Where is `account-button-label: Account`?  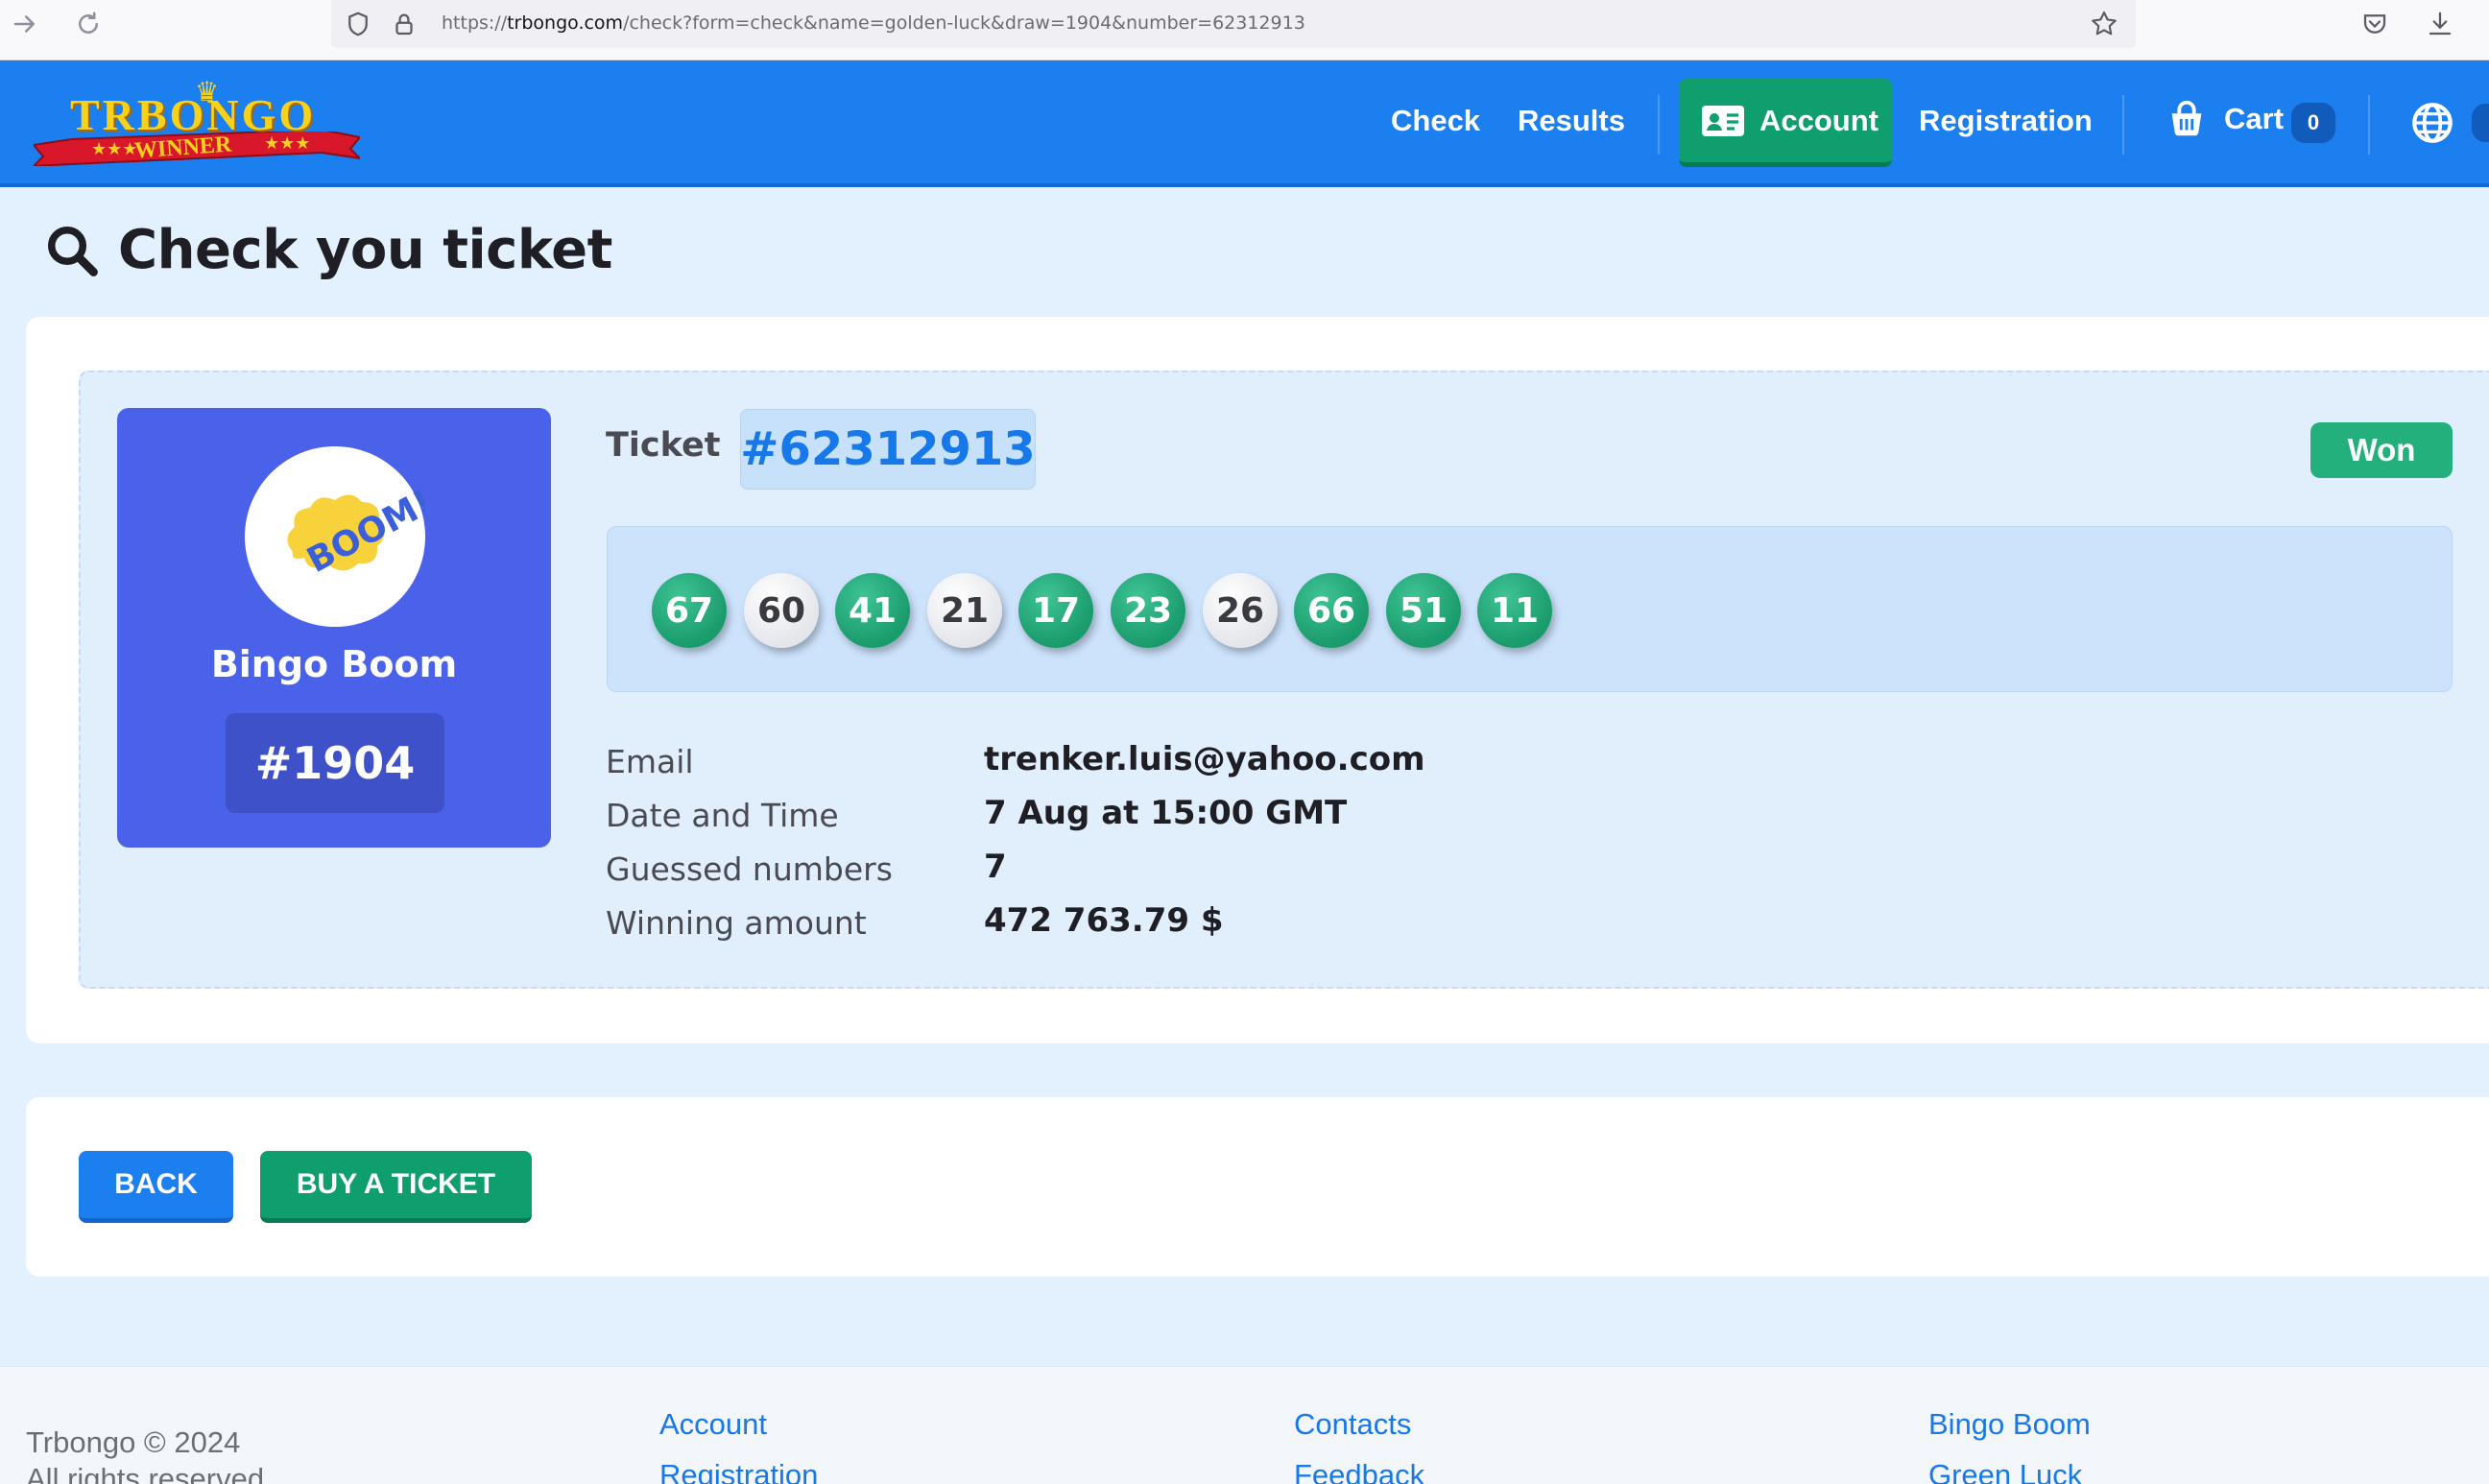 account-button-label: Account is located at coordinates (1819, 120).